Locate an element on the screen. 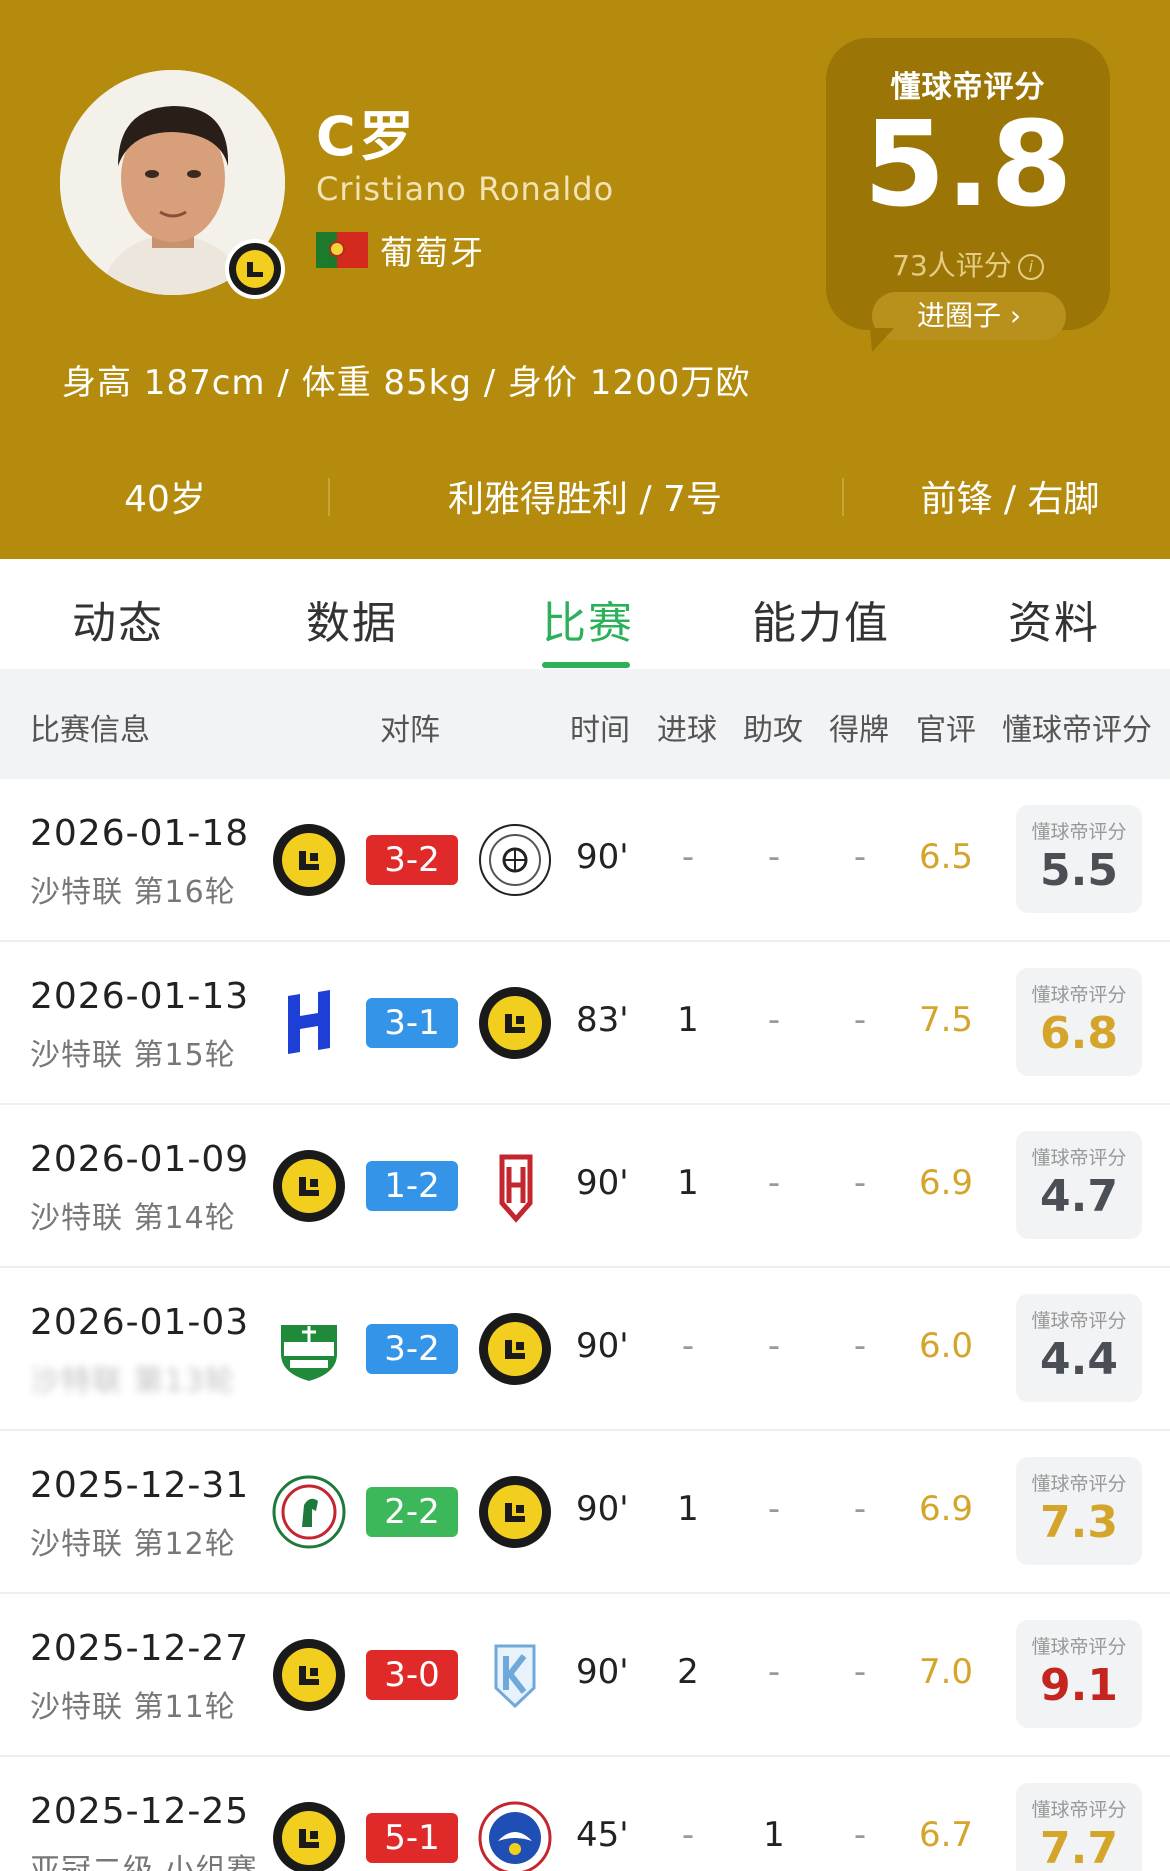 The height and width of the screenshot is (1871, 1170). match-score: 3-0 is located at coordinates (412, 1675).